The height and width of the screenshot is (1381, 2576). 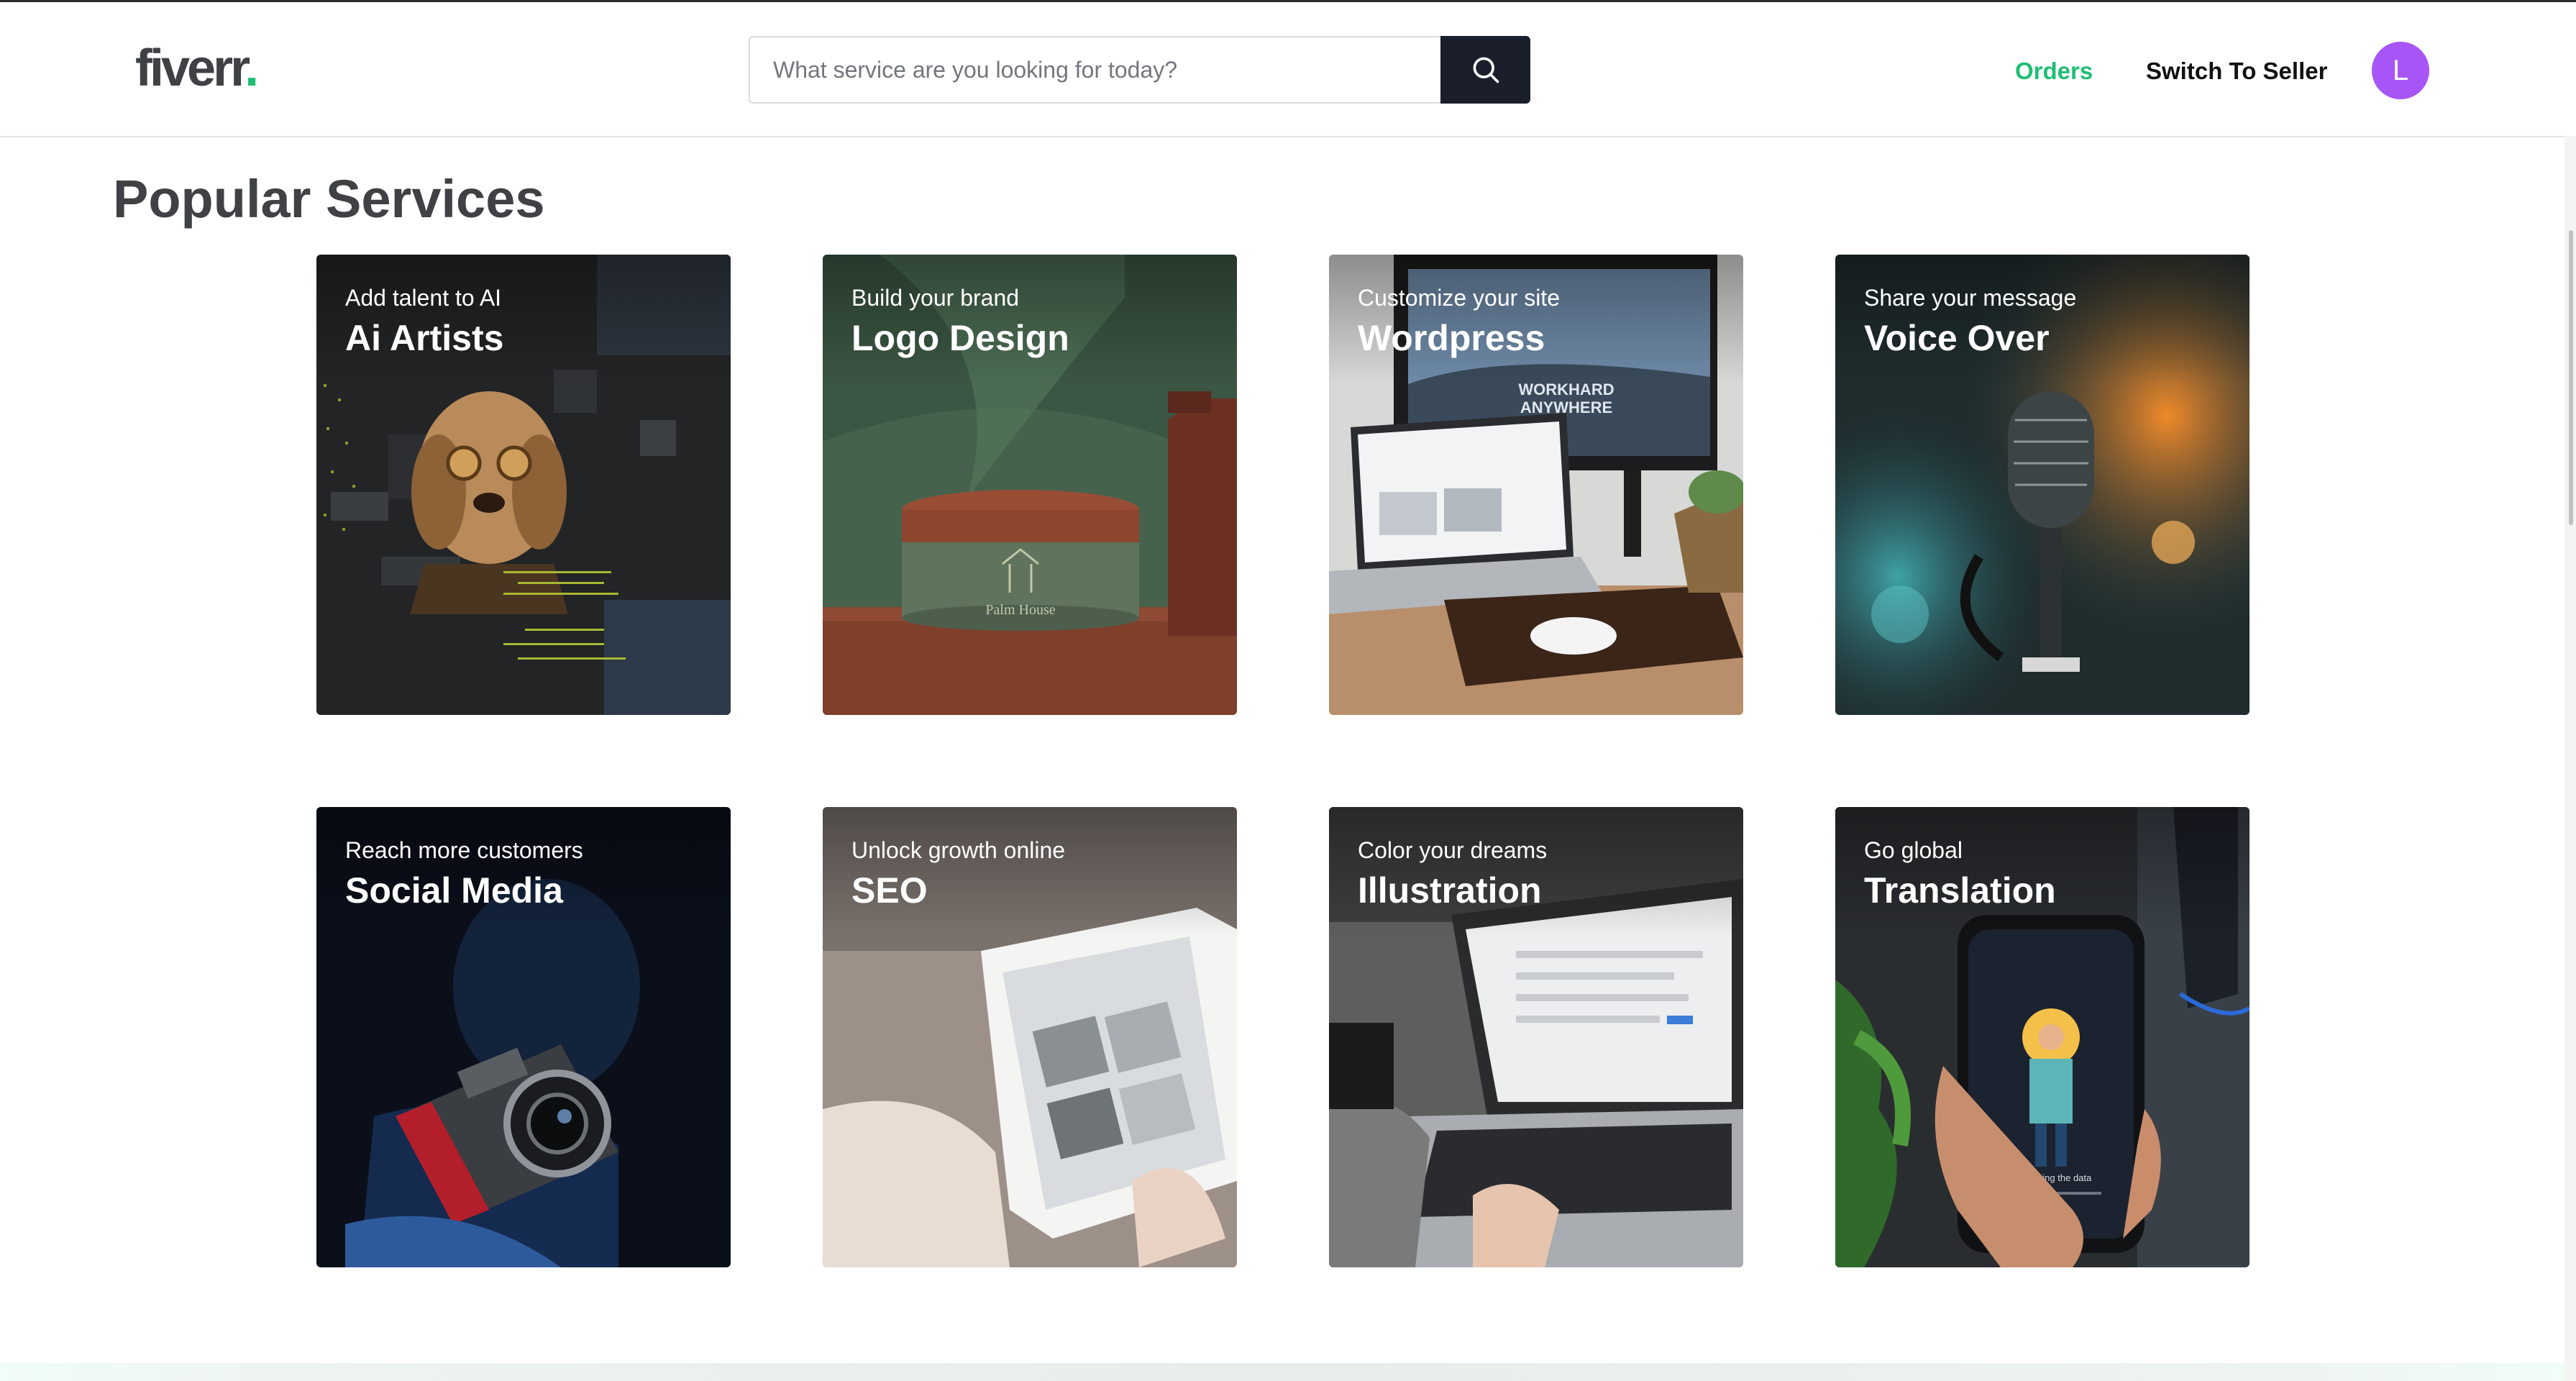 What do you see at coordinates (1282, 1372) in the screenshot?
I see `next-section-edge` at bounding box center [1282, 1372].